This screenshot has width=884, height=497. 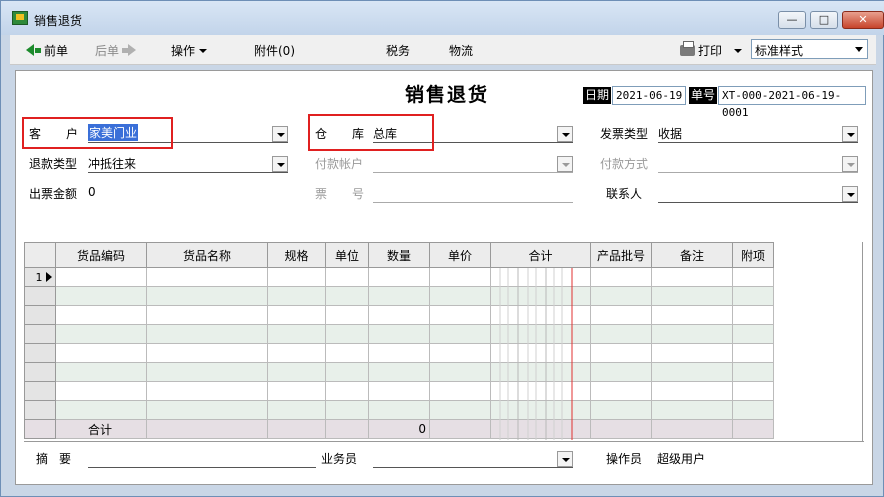 I want to click on arrow-left-icon, so click(x=30, y=50).